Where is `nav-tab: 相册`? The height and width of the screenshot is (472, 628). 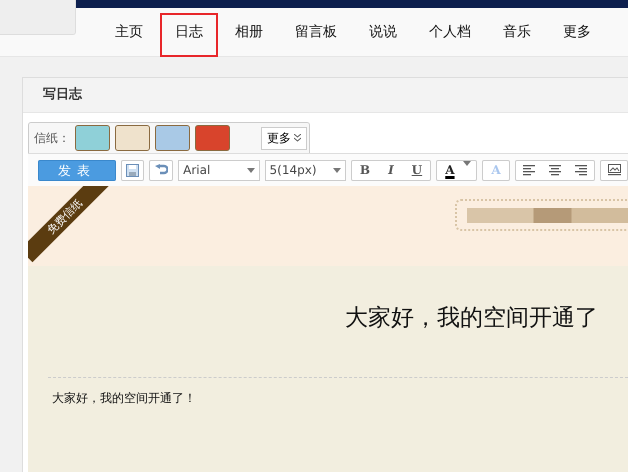
nav-tab: 相册 is located at coordinates (249, 32).